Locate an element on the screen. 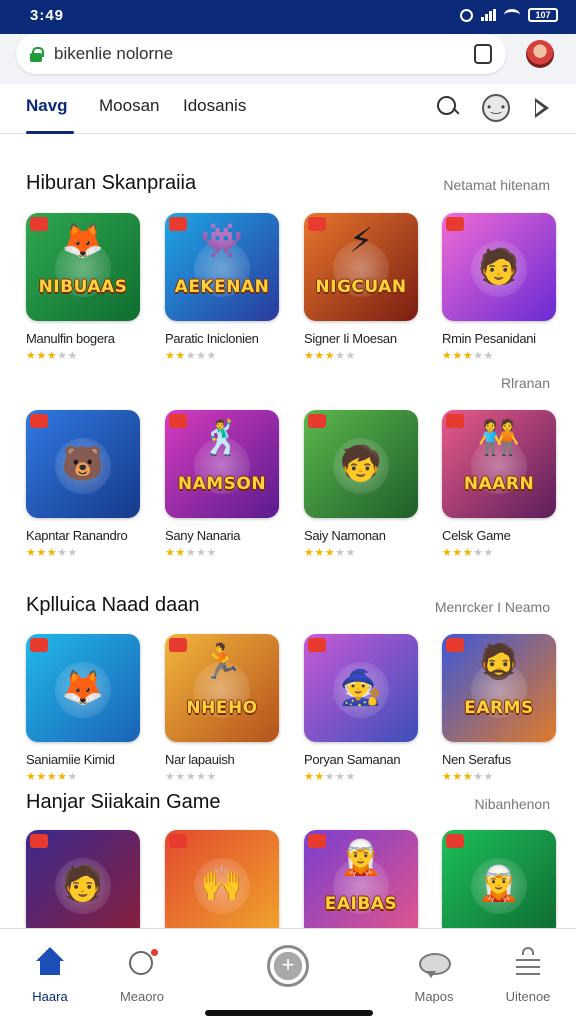  game-card: 🧝 is located at coordinates (501, 884).